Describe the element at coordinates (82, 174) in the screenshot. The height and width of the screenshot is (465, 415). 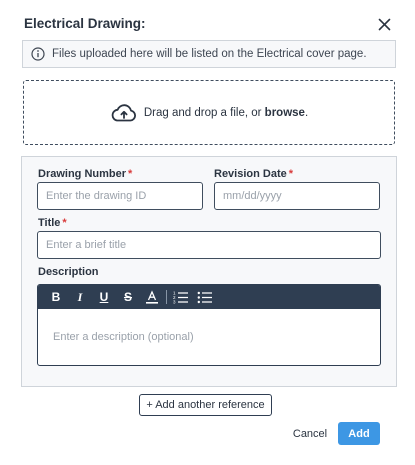
I see `drawing-number-label-text: Drawing Number` at that location.